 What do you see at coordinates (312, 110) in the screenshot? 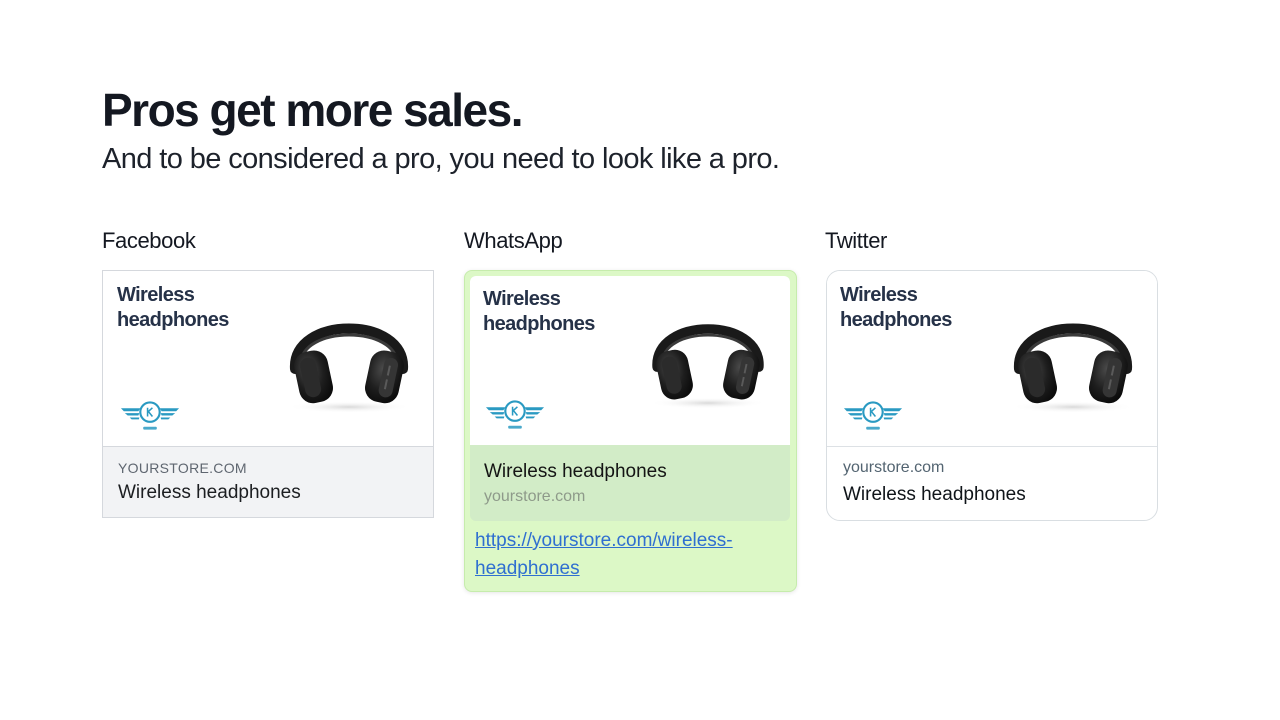
I see `page-title: Pros get more sales.` at bounding box center [312, 110].